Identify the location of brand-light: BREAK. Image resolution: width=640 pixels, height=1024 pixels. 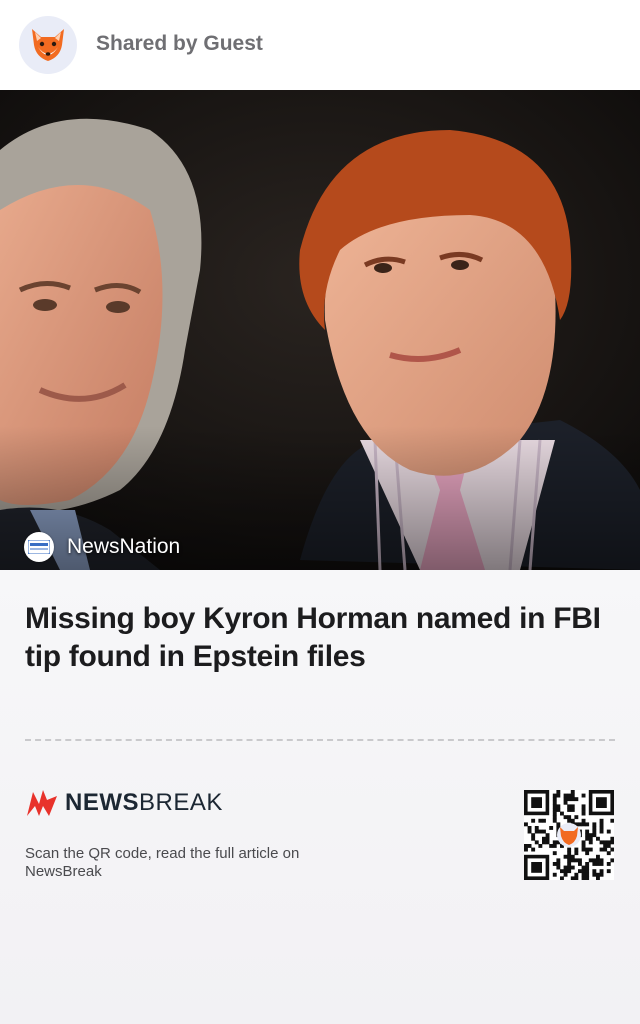
(181, 802).